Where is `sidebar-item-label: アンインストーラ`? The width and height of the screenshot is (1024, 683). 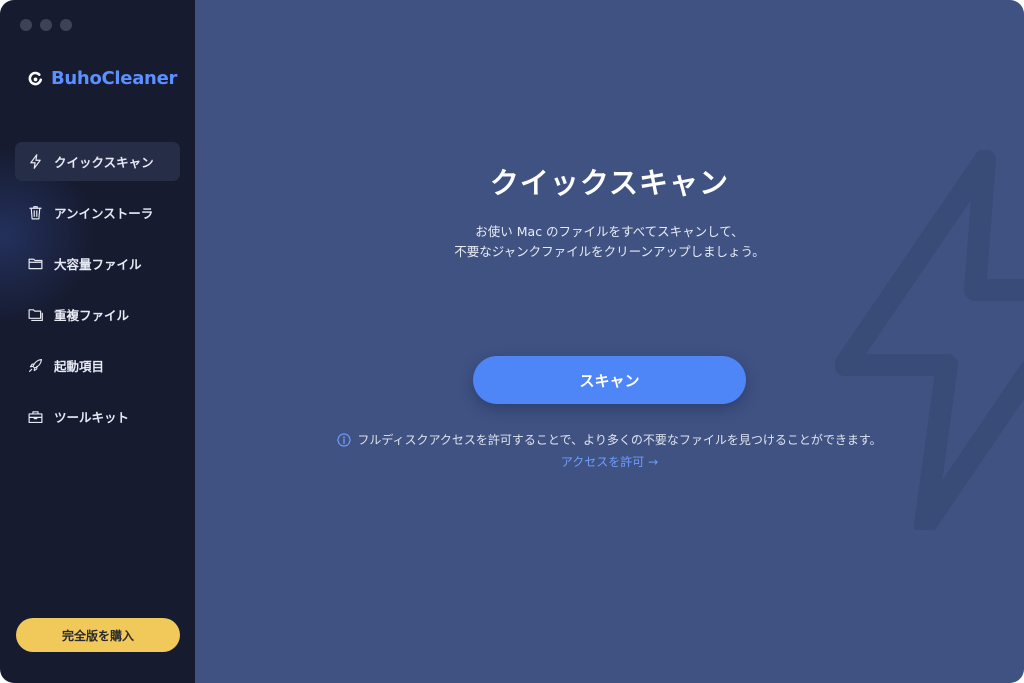
sidebar-item-label: アンインストーラ is located at coordinates (104, 213).